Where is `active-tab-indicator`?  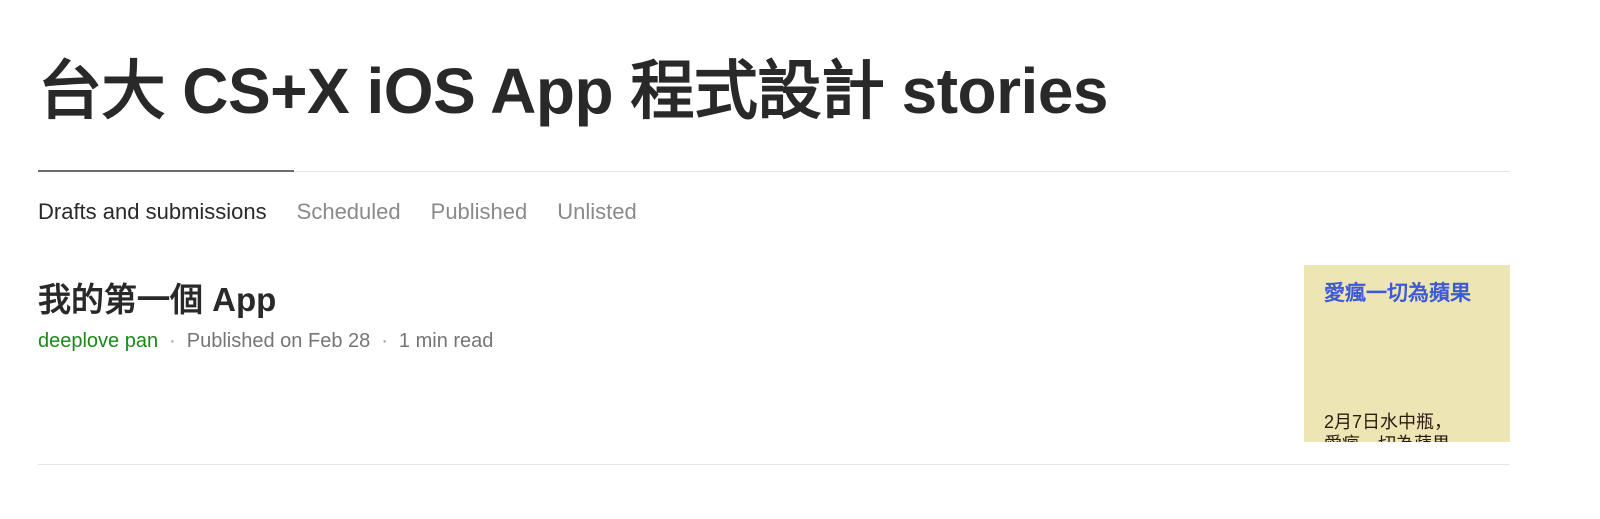
active-tab-indicator is located at coordinates (166, 171).